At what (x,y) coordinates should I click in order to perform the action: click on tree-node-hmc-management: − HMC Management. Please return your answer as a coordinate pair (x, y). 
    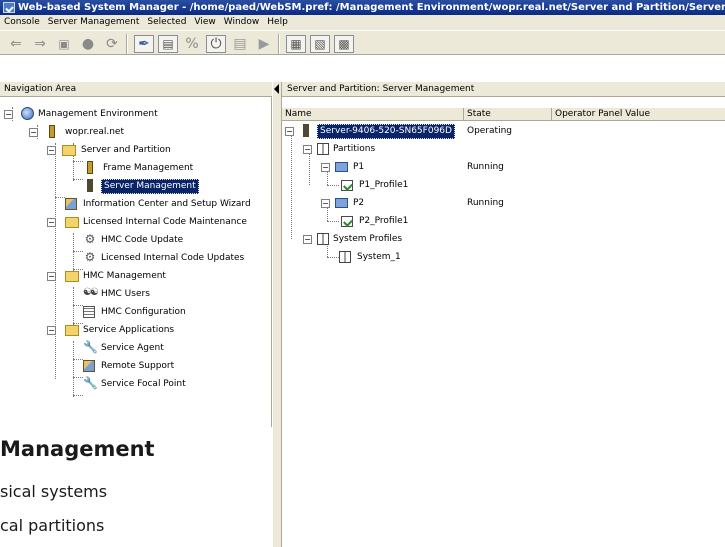
    Looking at the image, I should click on (107, 276).